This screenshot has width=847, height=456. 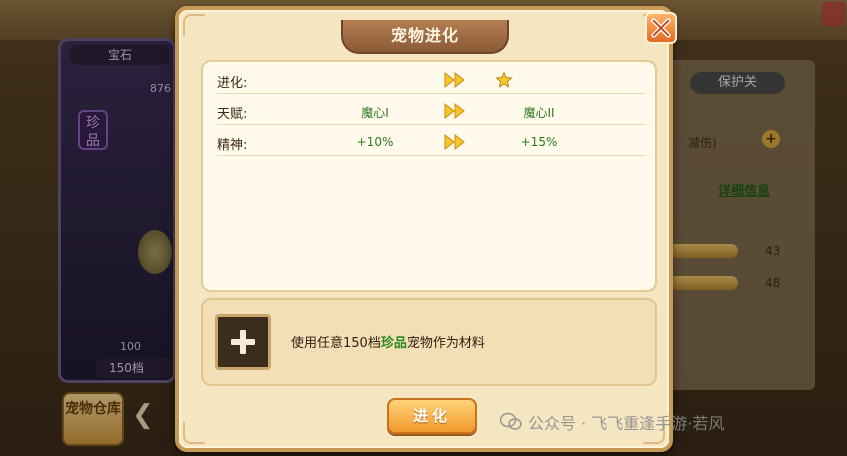 I want to click on plus-icon, so click(x=243, y=342).